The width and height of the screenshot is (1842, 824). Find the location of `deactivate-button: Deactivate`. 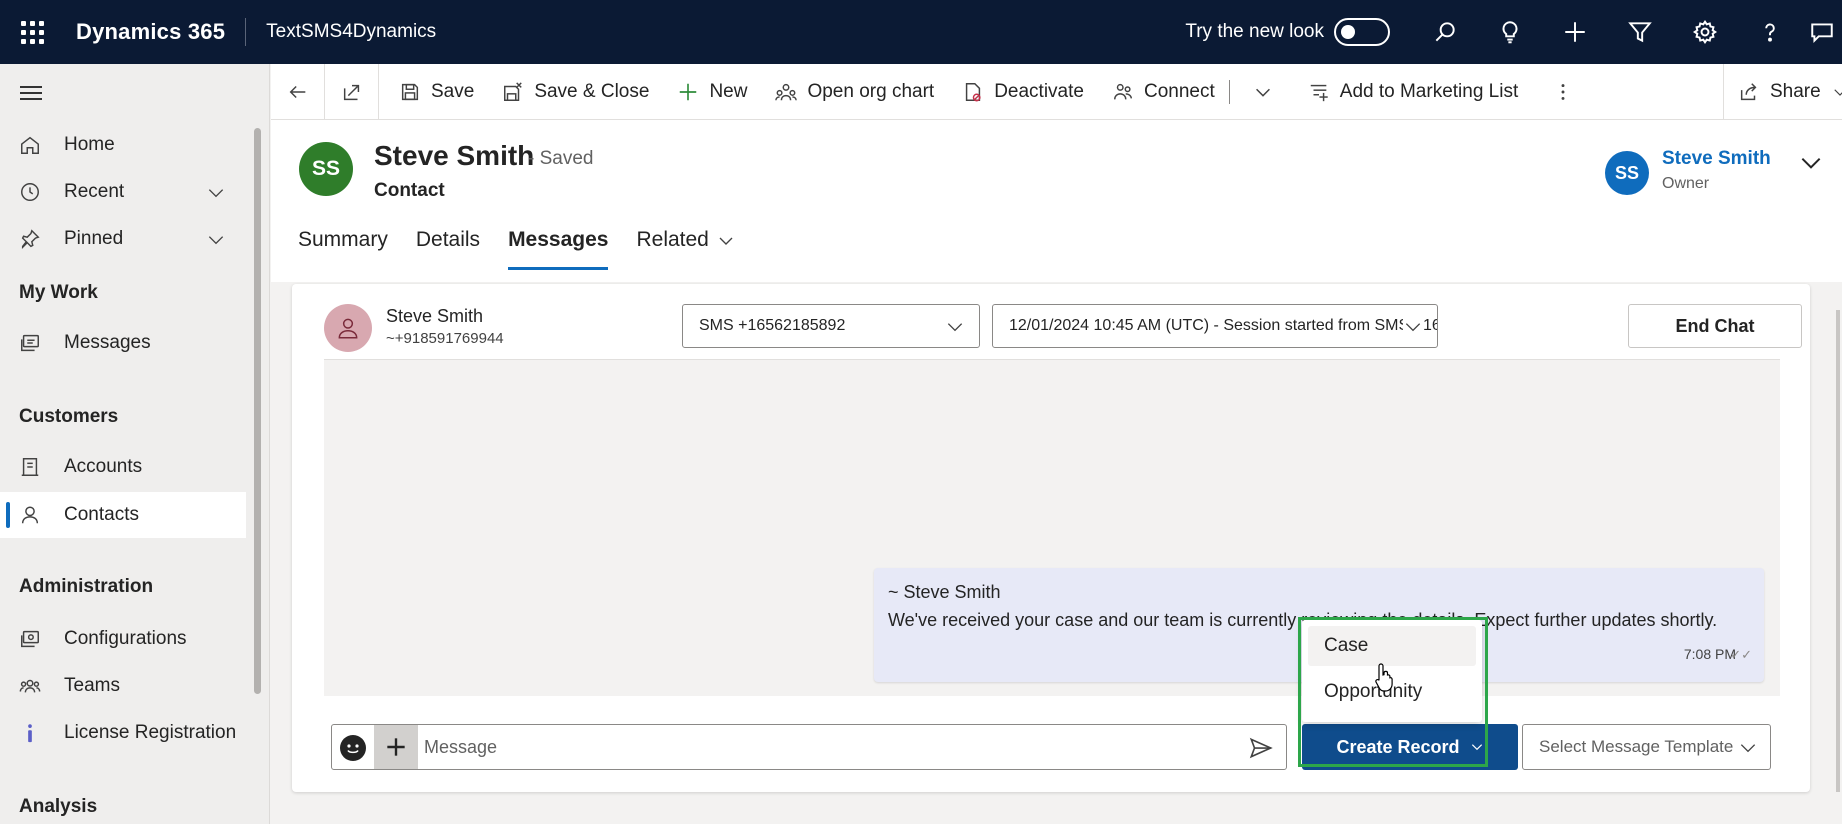

deactivate-button: Deactivate is located at coordinates (1023, 92).